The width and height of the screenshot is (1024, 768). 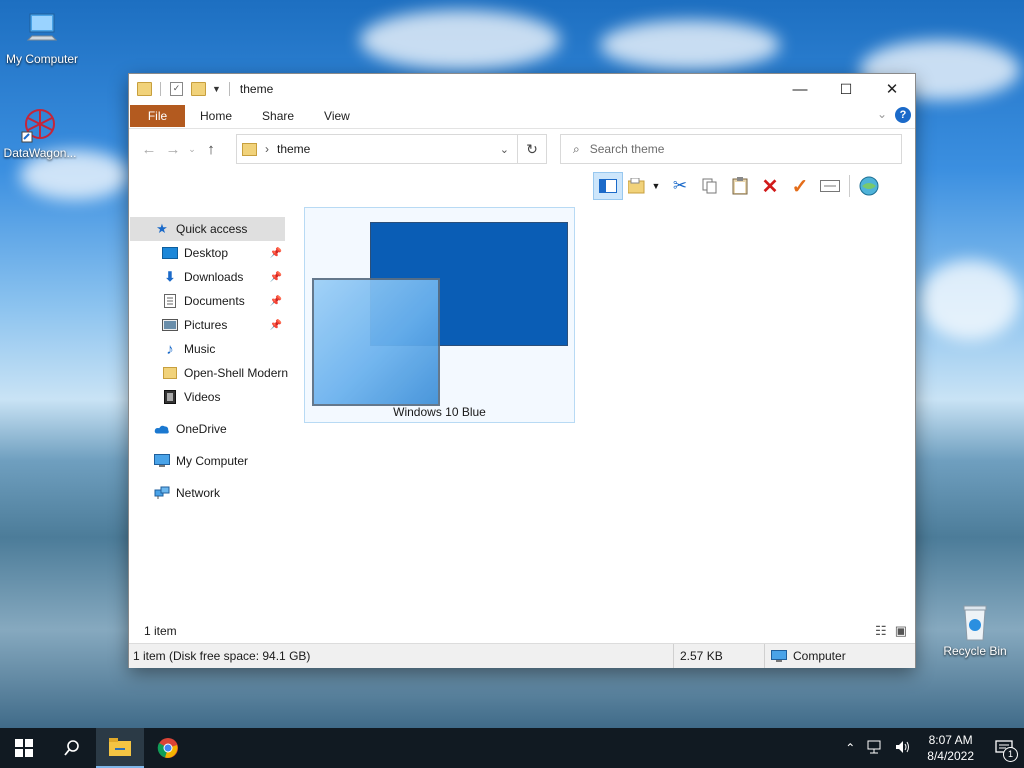 I want to click on windows-logo-icon, so click(x=24, y=748).